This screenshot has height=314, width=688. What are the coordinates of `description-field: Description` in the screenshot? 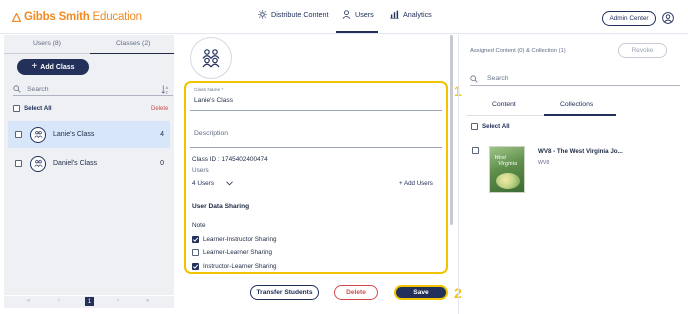 It's located at (316, 135).